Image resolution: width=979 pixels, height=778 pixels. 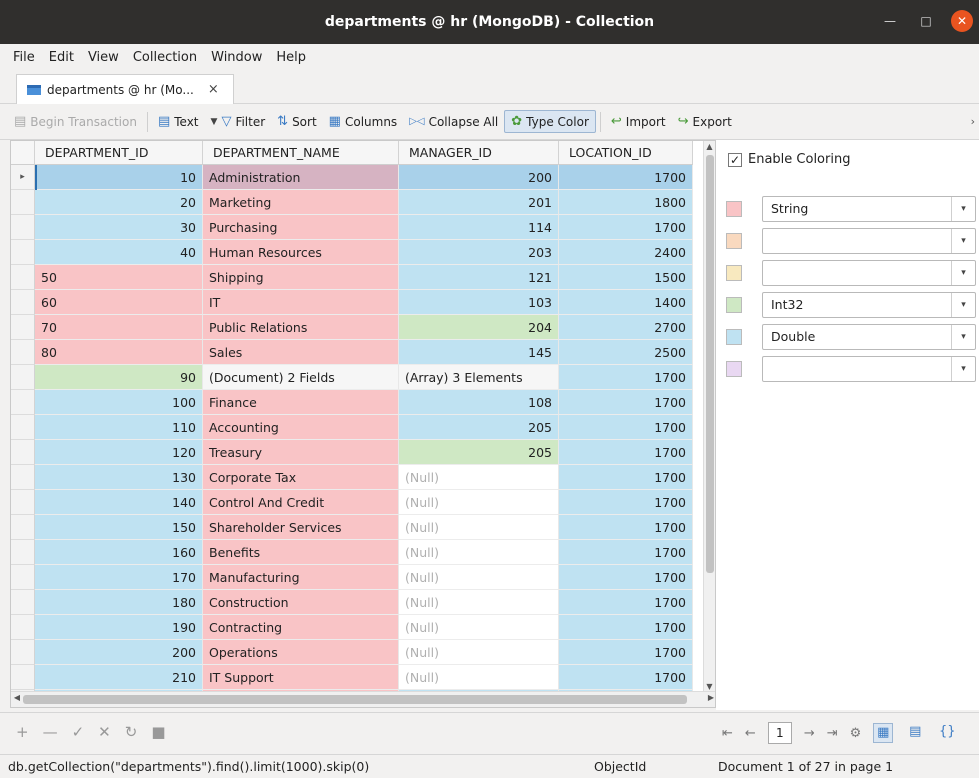 What do you see at coordinates (22, 732) in the screenshot?
I see `add-icon: +` at bounding box center [22, 732].